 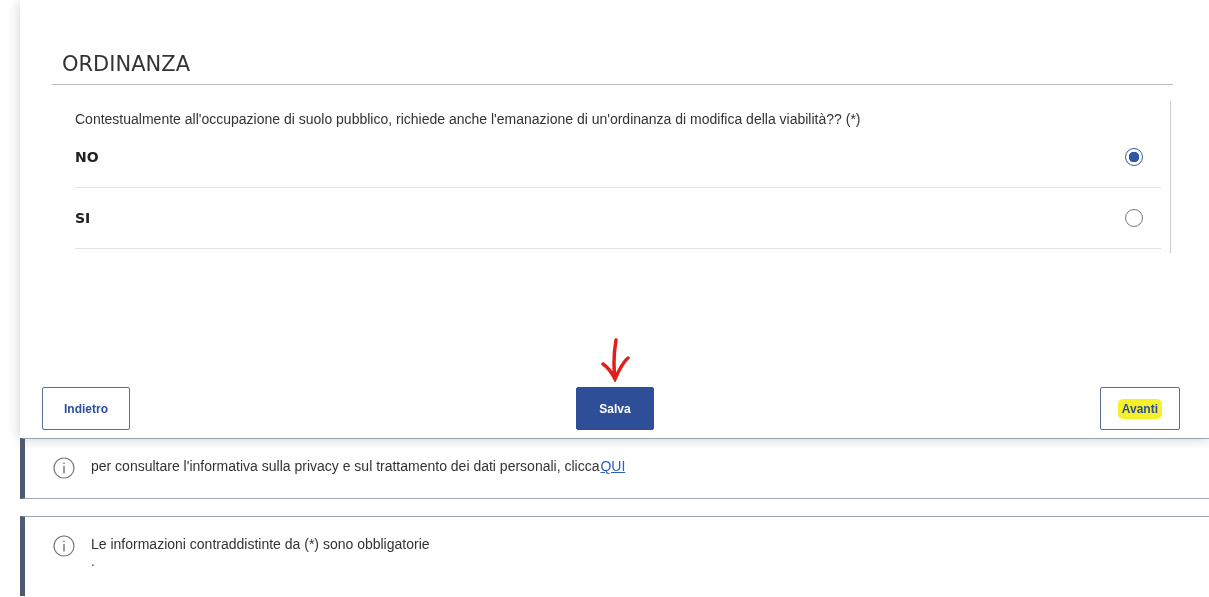 I want to click on option-label: NO, so click(x=87, y=157).